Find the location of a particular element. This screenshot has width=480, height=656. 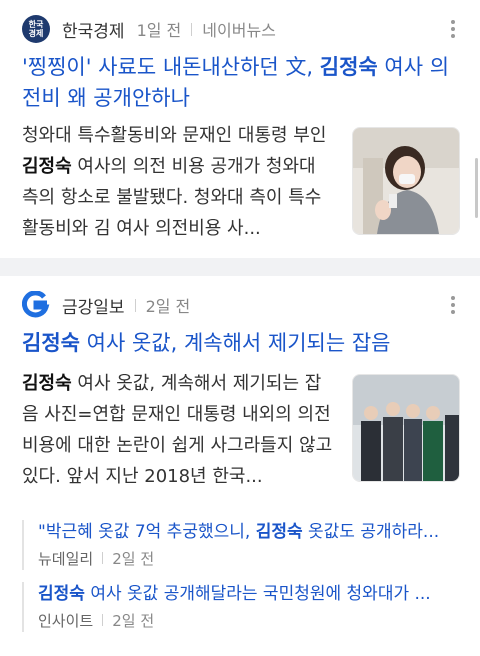

card-separator is located at coordinates (240, 267).